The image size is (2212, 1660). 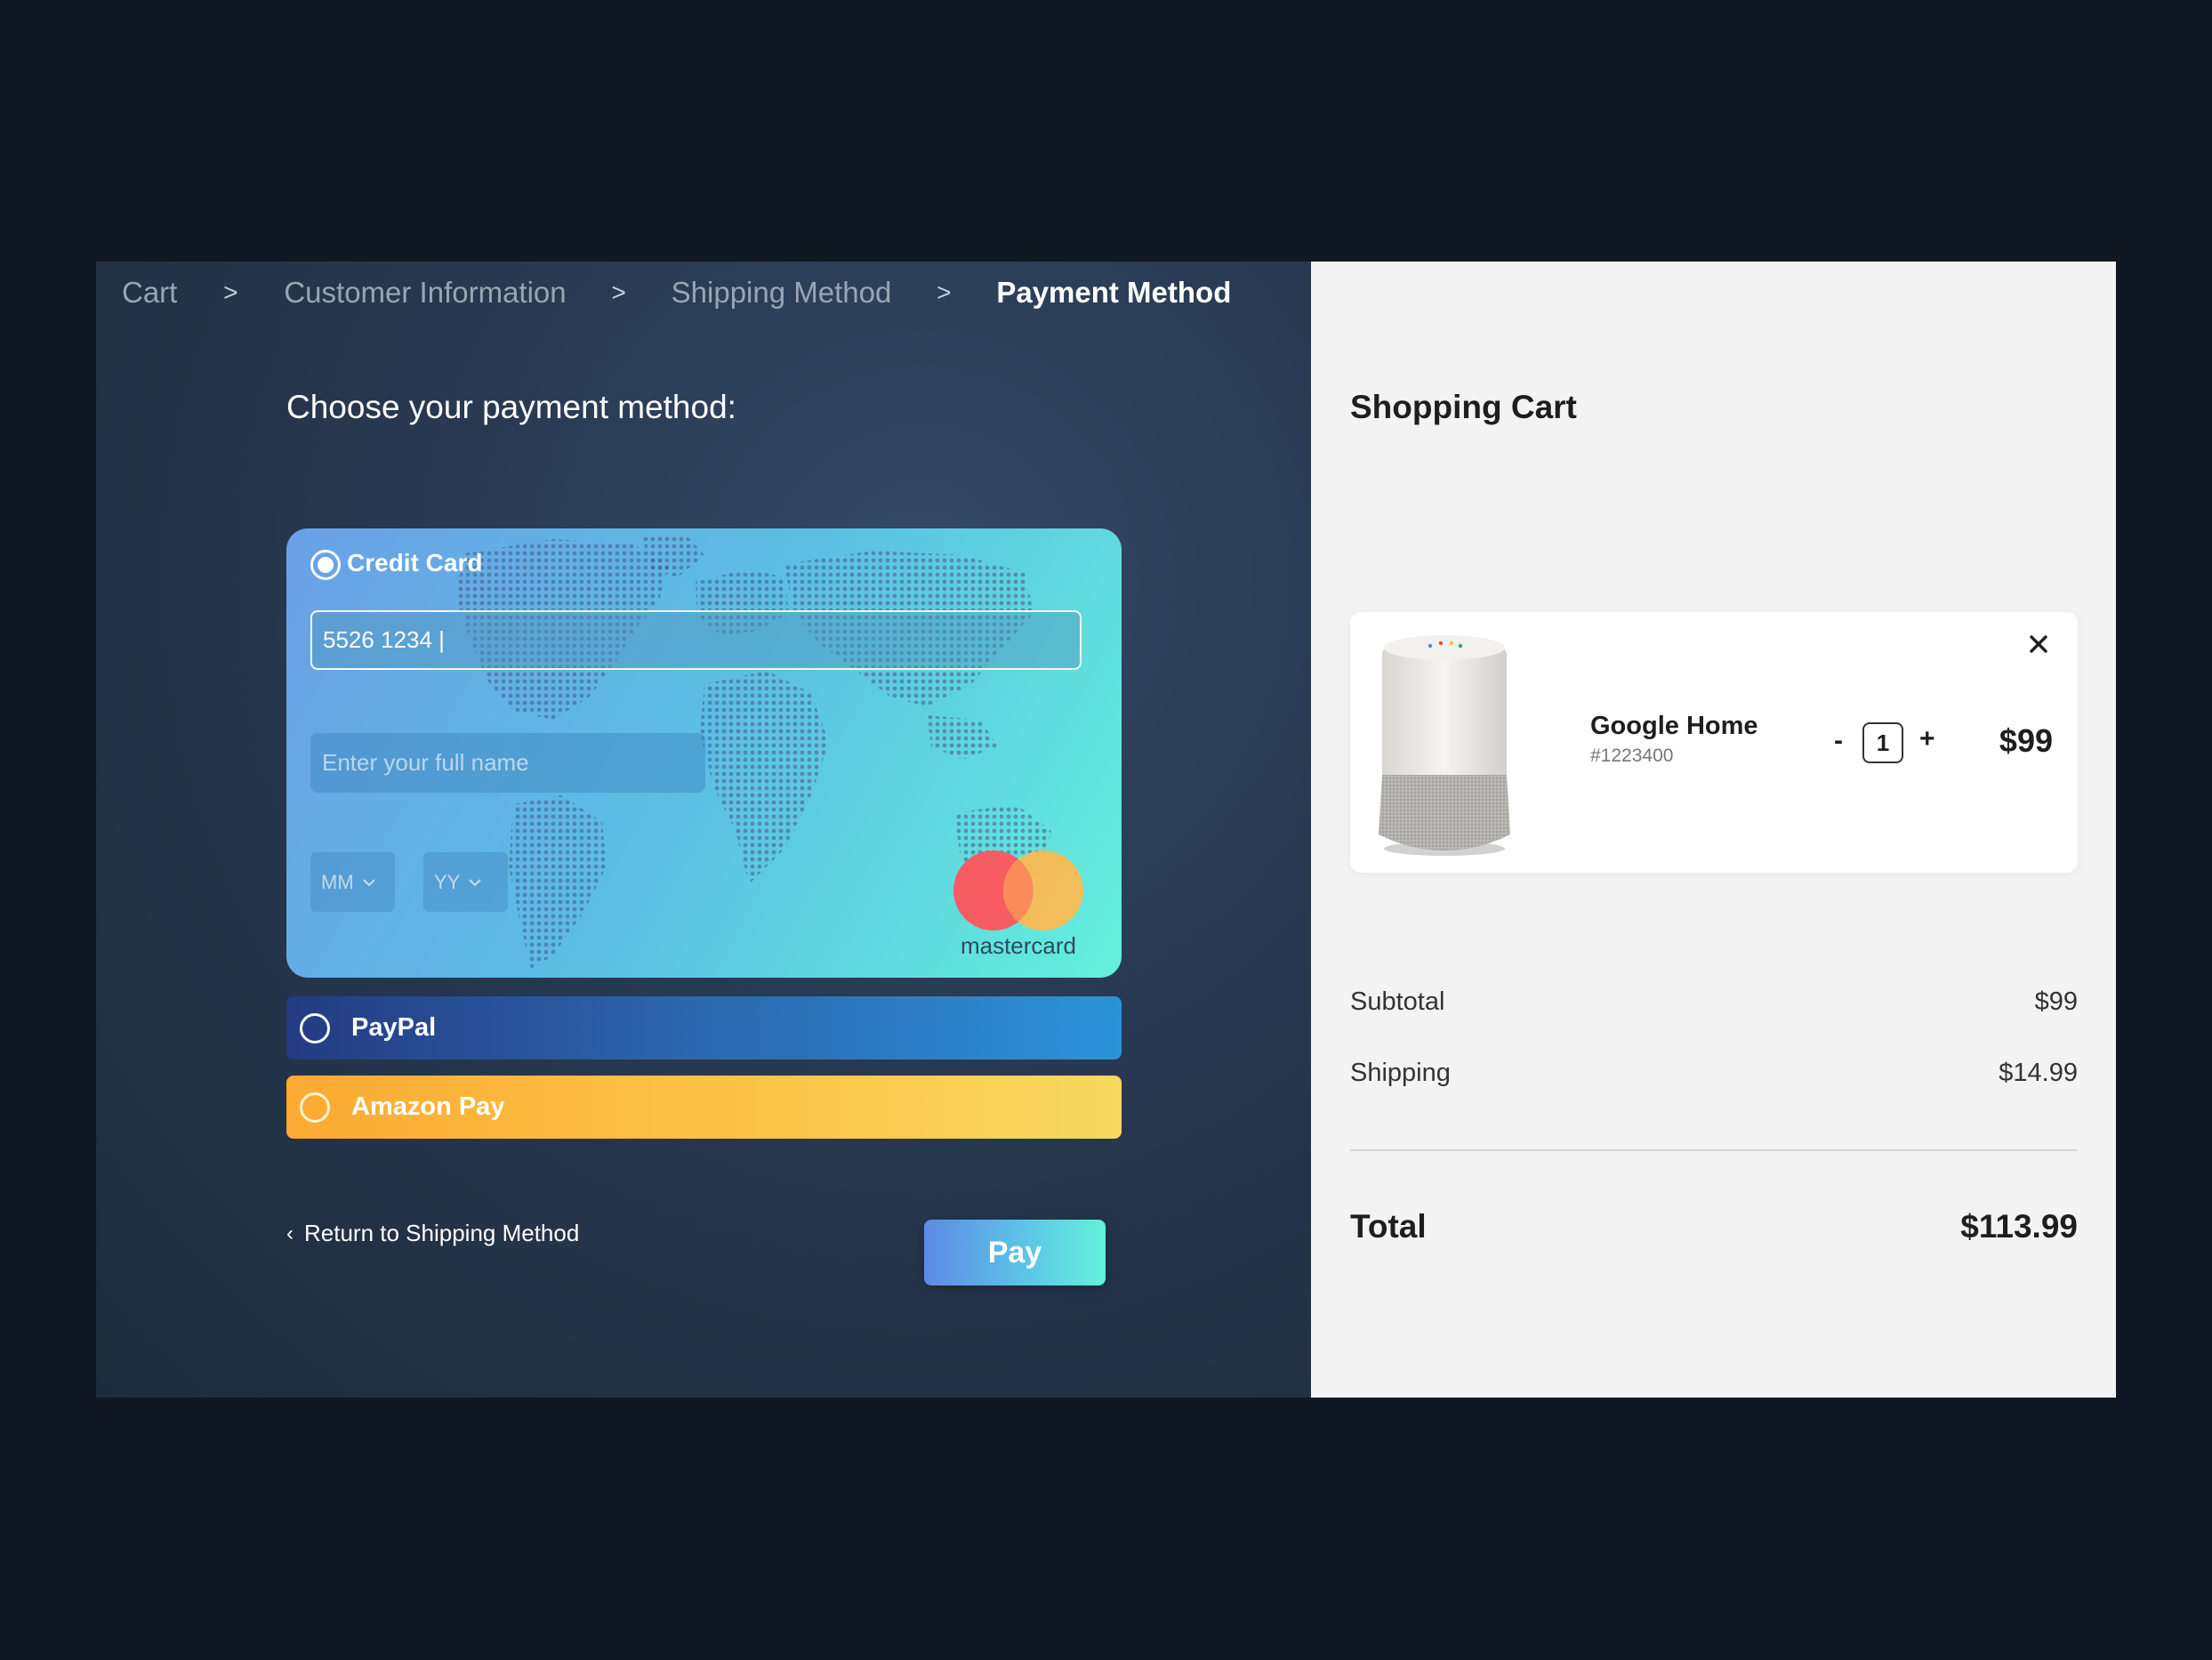 What do you see at coordinates (696, 640) in the screenshot?
I see `card-number-input` at bounding box center [696, 640].